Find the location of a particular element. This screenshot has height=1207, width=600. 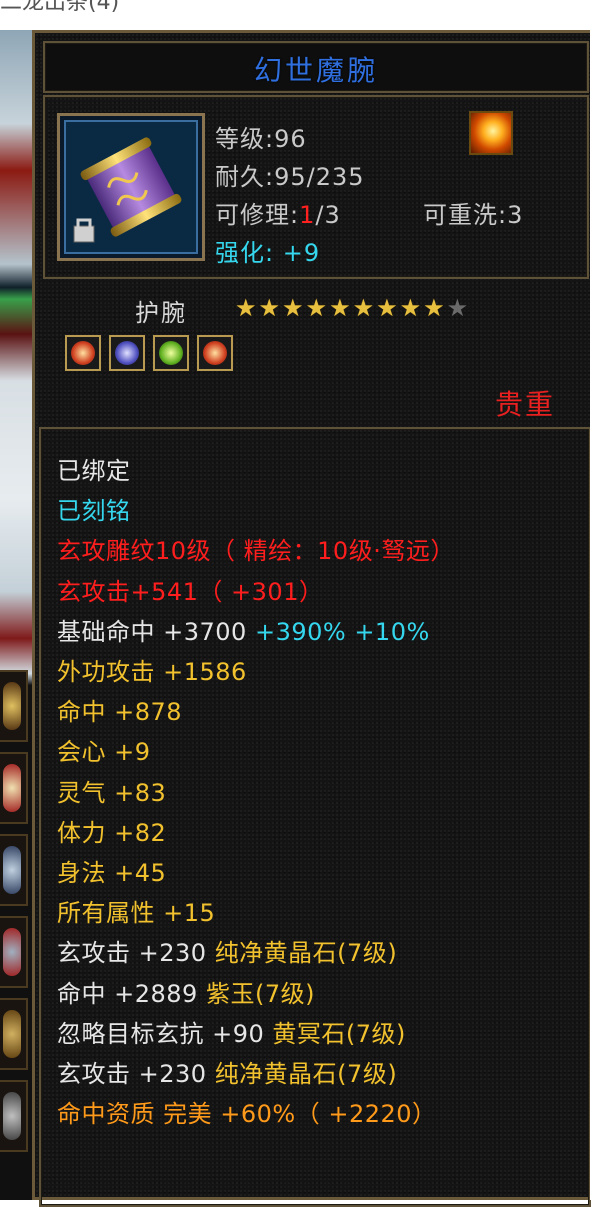

hit-quality-line: 命中资质 完美 +60%（ +2220） is located at coordinates (247, 1114).